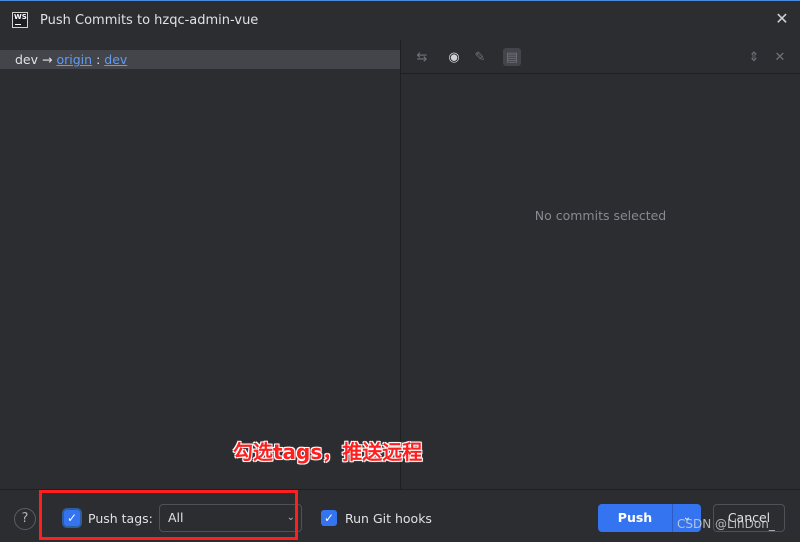 The image size is (800, 542). What do you see at coordinates (115, 59) in the screenshot?
I see `remote-branch-link: dev` at bounding box center [115, 59].